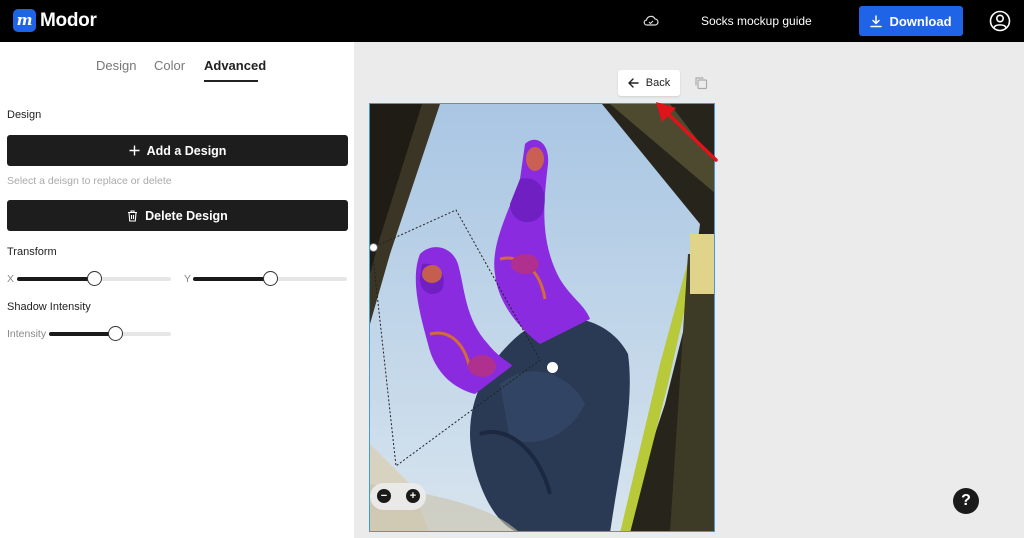 This screenshot has width=1024, height=538. Describe the element at coordinates (633, 83) in the screenshot. I see `arrow-left-icon` at that location.